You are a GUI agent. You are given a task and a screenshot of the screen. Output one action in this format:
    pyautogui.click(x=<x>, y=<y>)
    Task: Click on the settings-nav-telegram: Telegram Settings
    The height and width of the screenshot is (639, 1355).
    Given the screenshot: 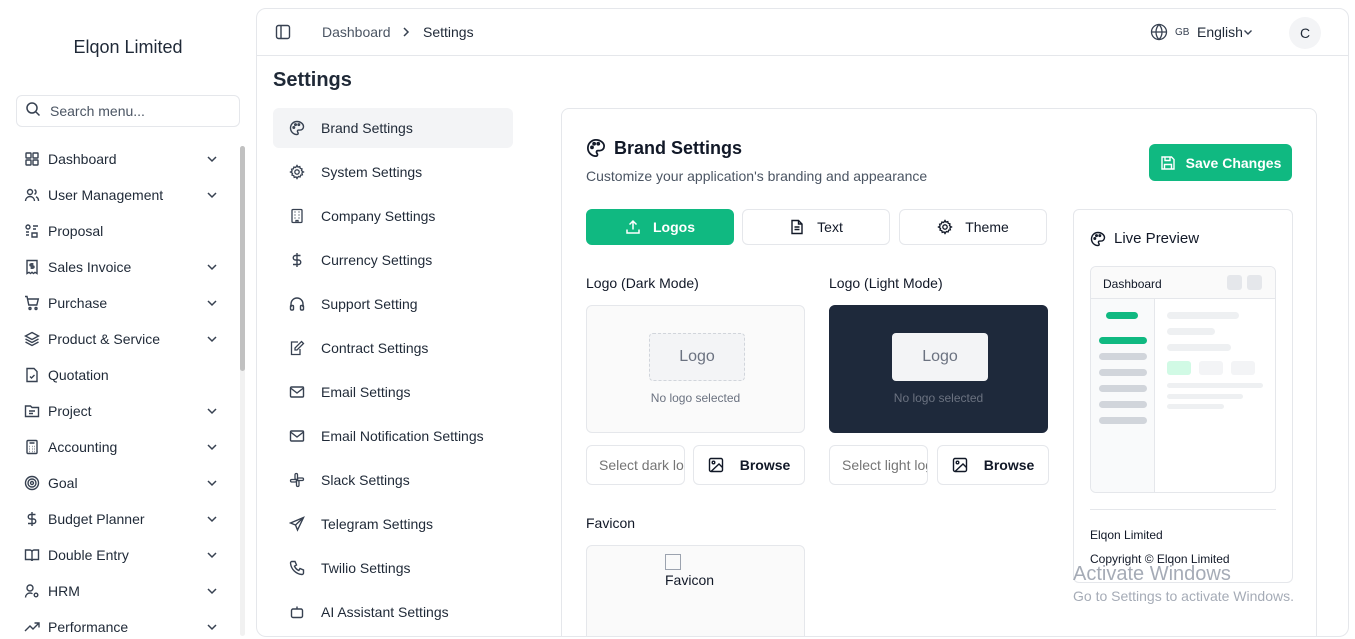 What is the action you would take?
    pyautogui.click(x=393, y=524)
    